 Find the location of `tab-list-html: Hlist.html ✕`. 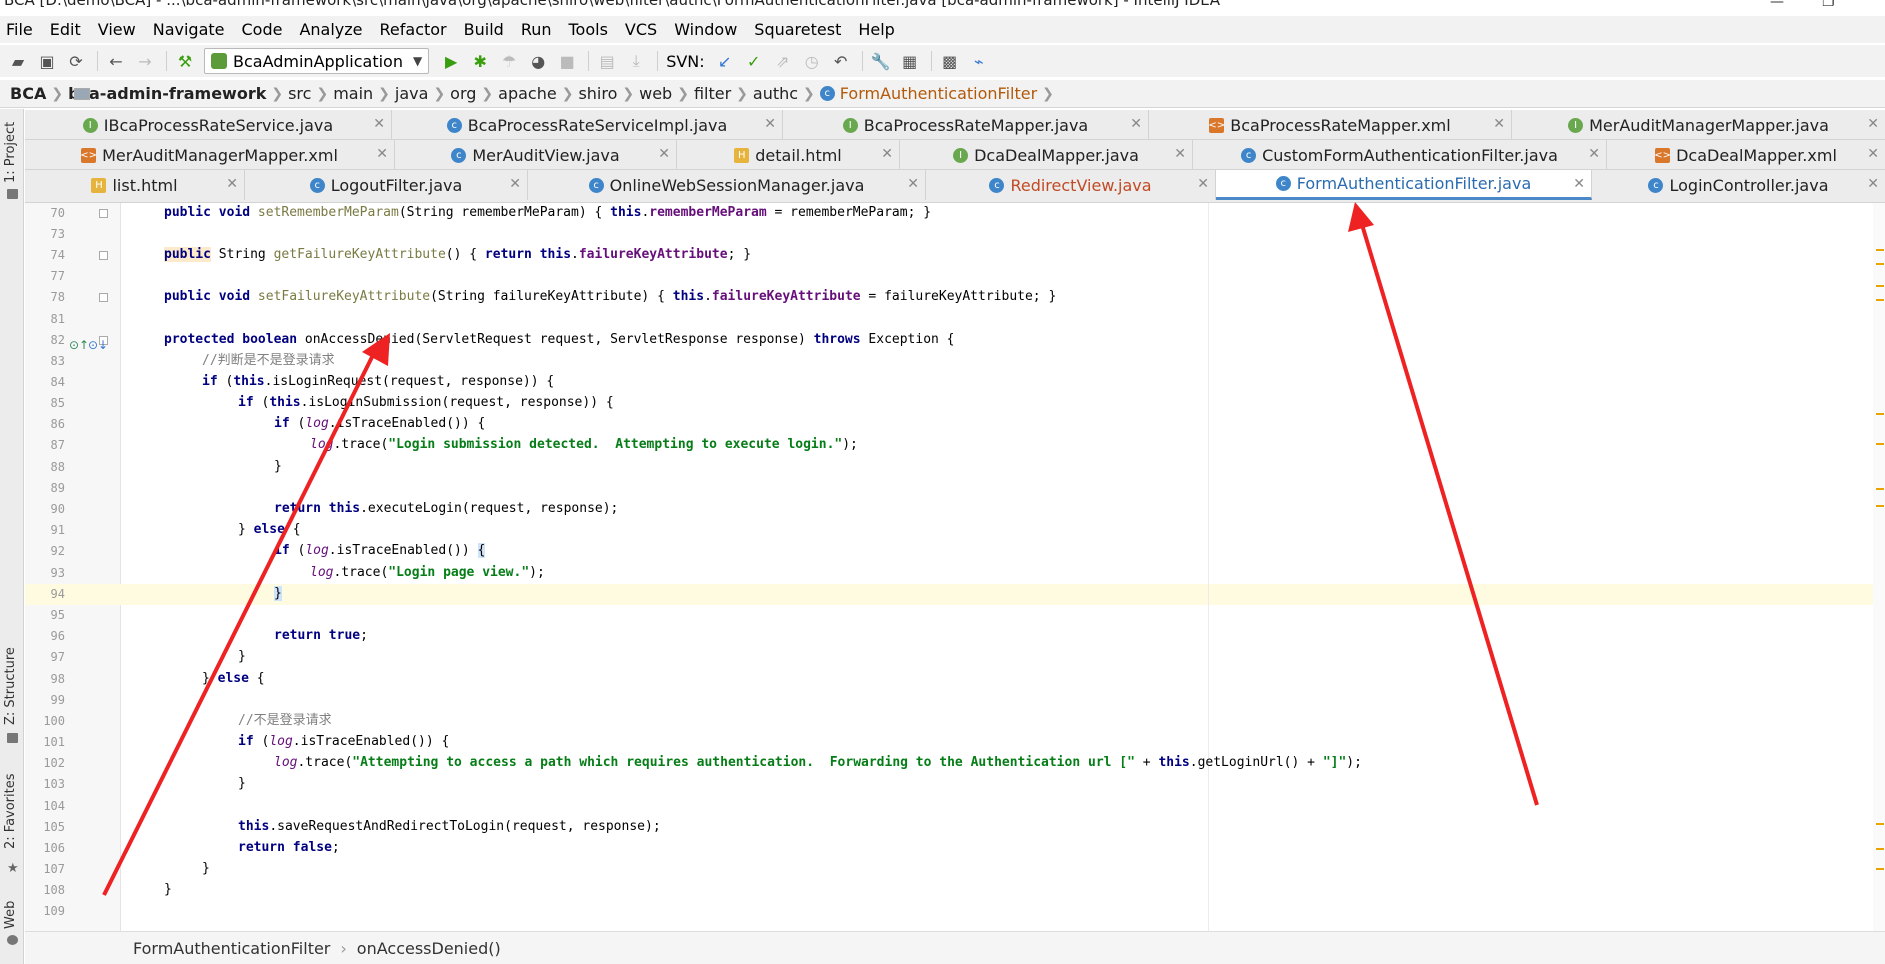

tab-list-html: Hlist.html ✕ is located at coordinates (135, 185).